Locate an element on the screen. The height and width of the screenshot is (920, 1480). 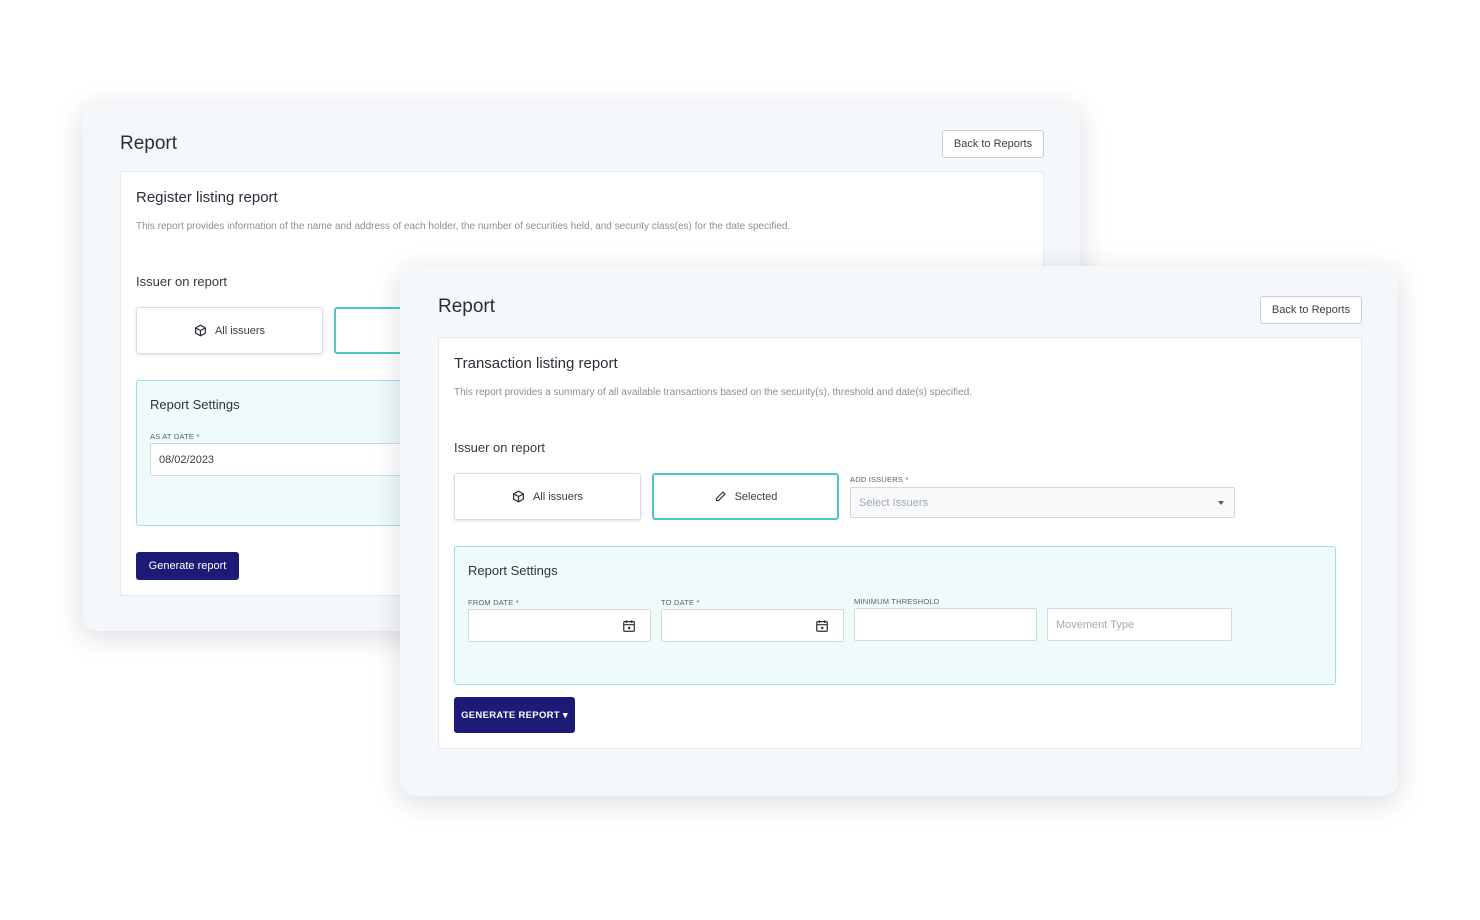
select-issuers-dropdown: Select Issuers is located at coordinates (1042, 502).